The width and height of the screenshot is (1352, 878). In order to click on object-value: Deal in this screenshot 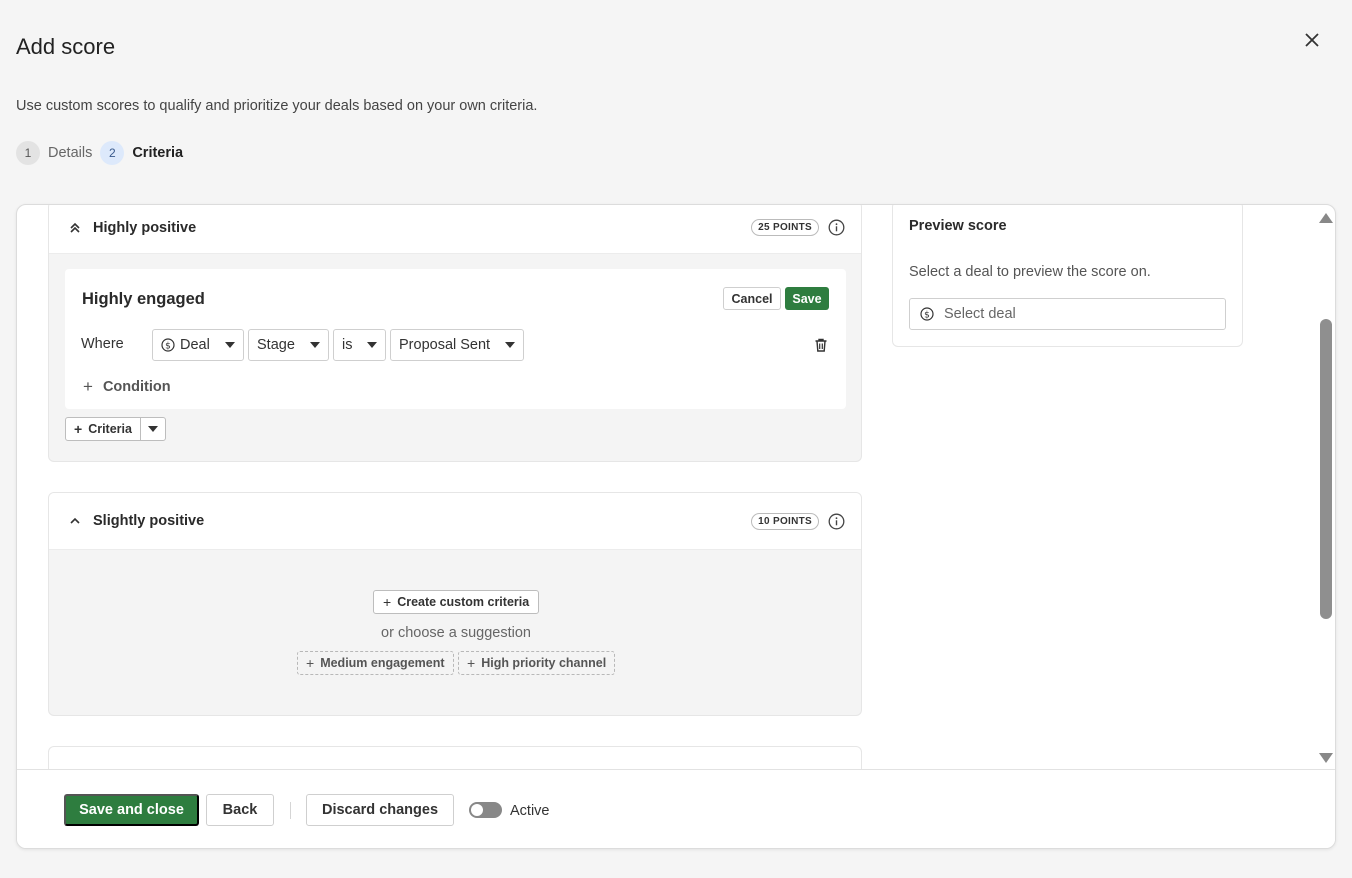, I will do `click(195, 345)`.